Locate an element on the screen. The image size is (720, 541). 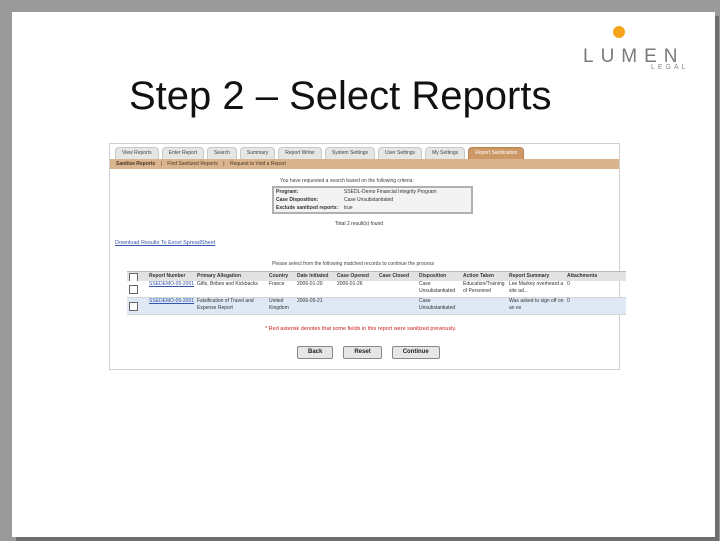
cell-opened: 2006-01-26 is located at coordinates (350, 284).